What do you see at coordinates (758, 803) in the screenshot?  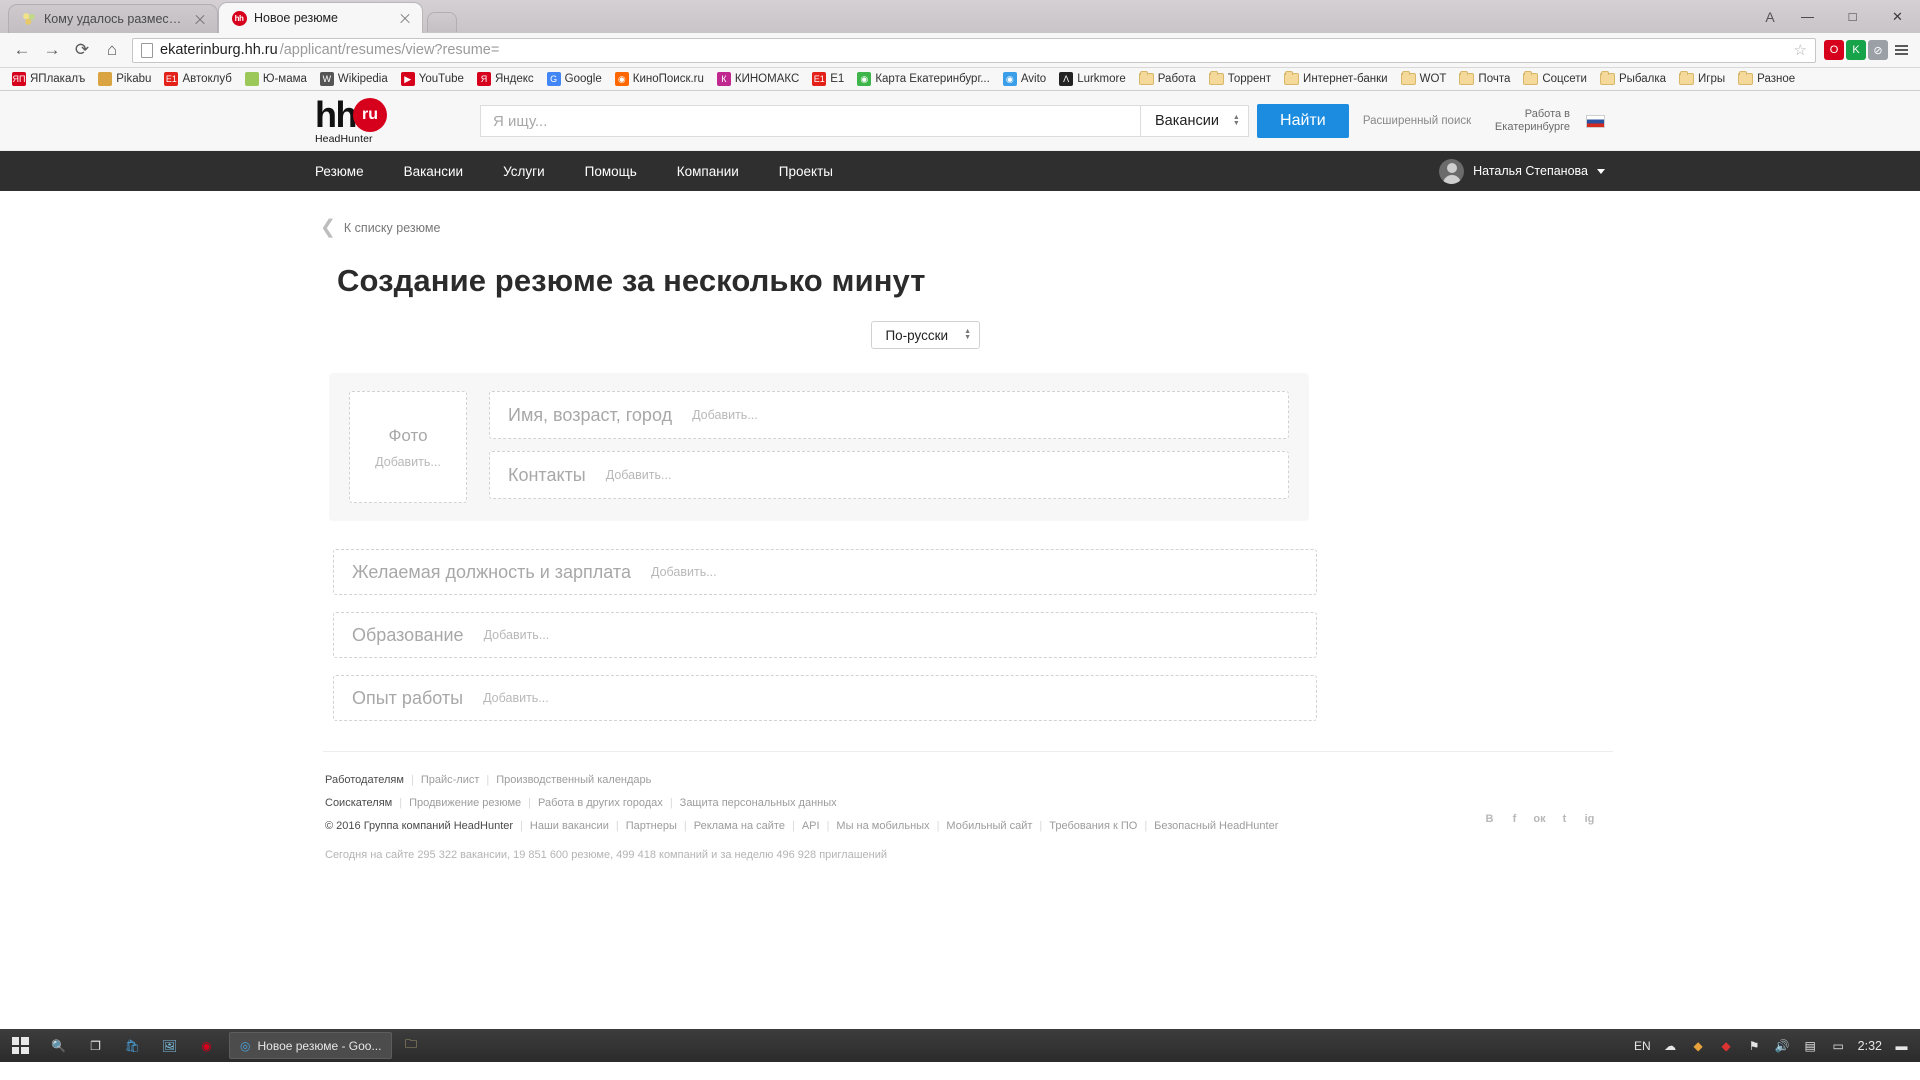 I see `footer-link: Защита персональных данных` at bounding box center [758, 803].